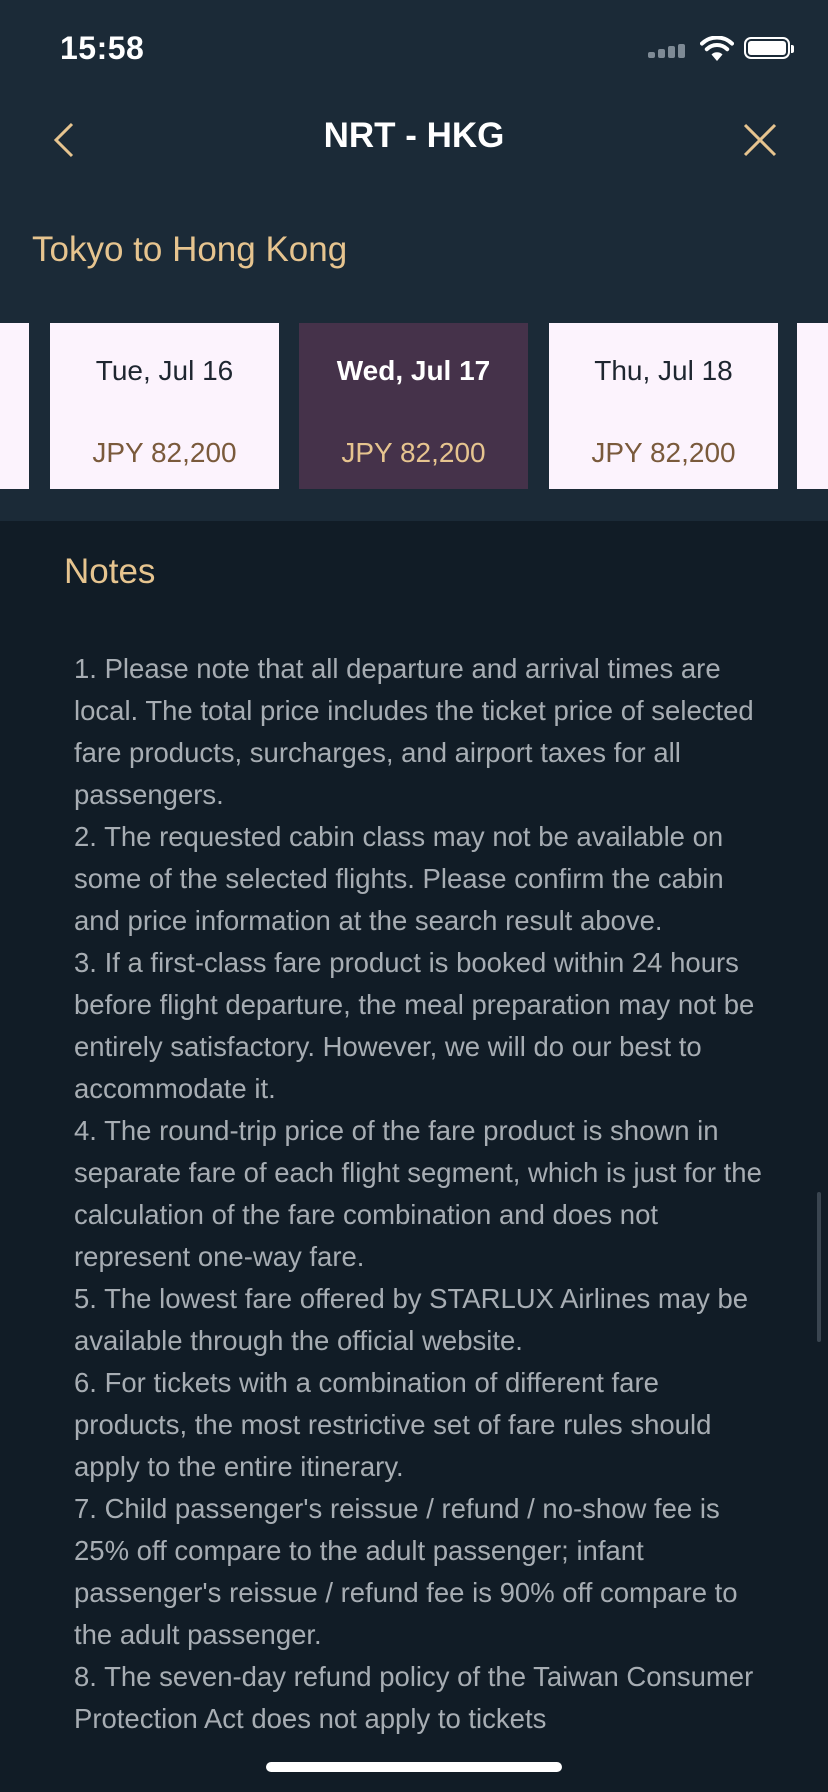 The image size is (828, 1792). I want to click on date-card-selected: Wed, Jul 17 JPY 82,200, so click(413, 406).